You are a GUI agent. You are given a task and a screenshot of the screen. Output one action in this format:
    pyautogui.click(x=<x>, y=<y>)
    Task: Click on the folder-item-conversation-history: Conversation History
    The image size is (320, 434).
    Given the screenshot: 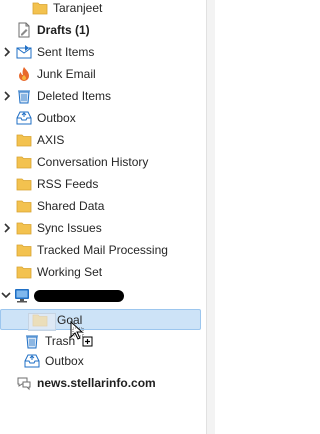 What is the action you would take?
    pyautogui.click(x=103, y=162)
    